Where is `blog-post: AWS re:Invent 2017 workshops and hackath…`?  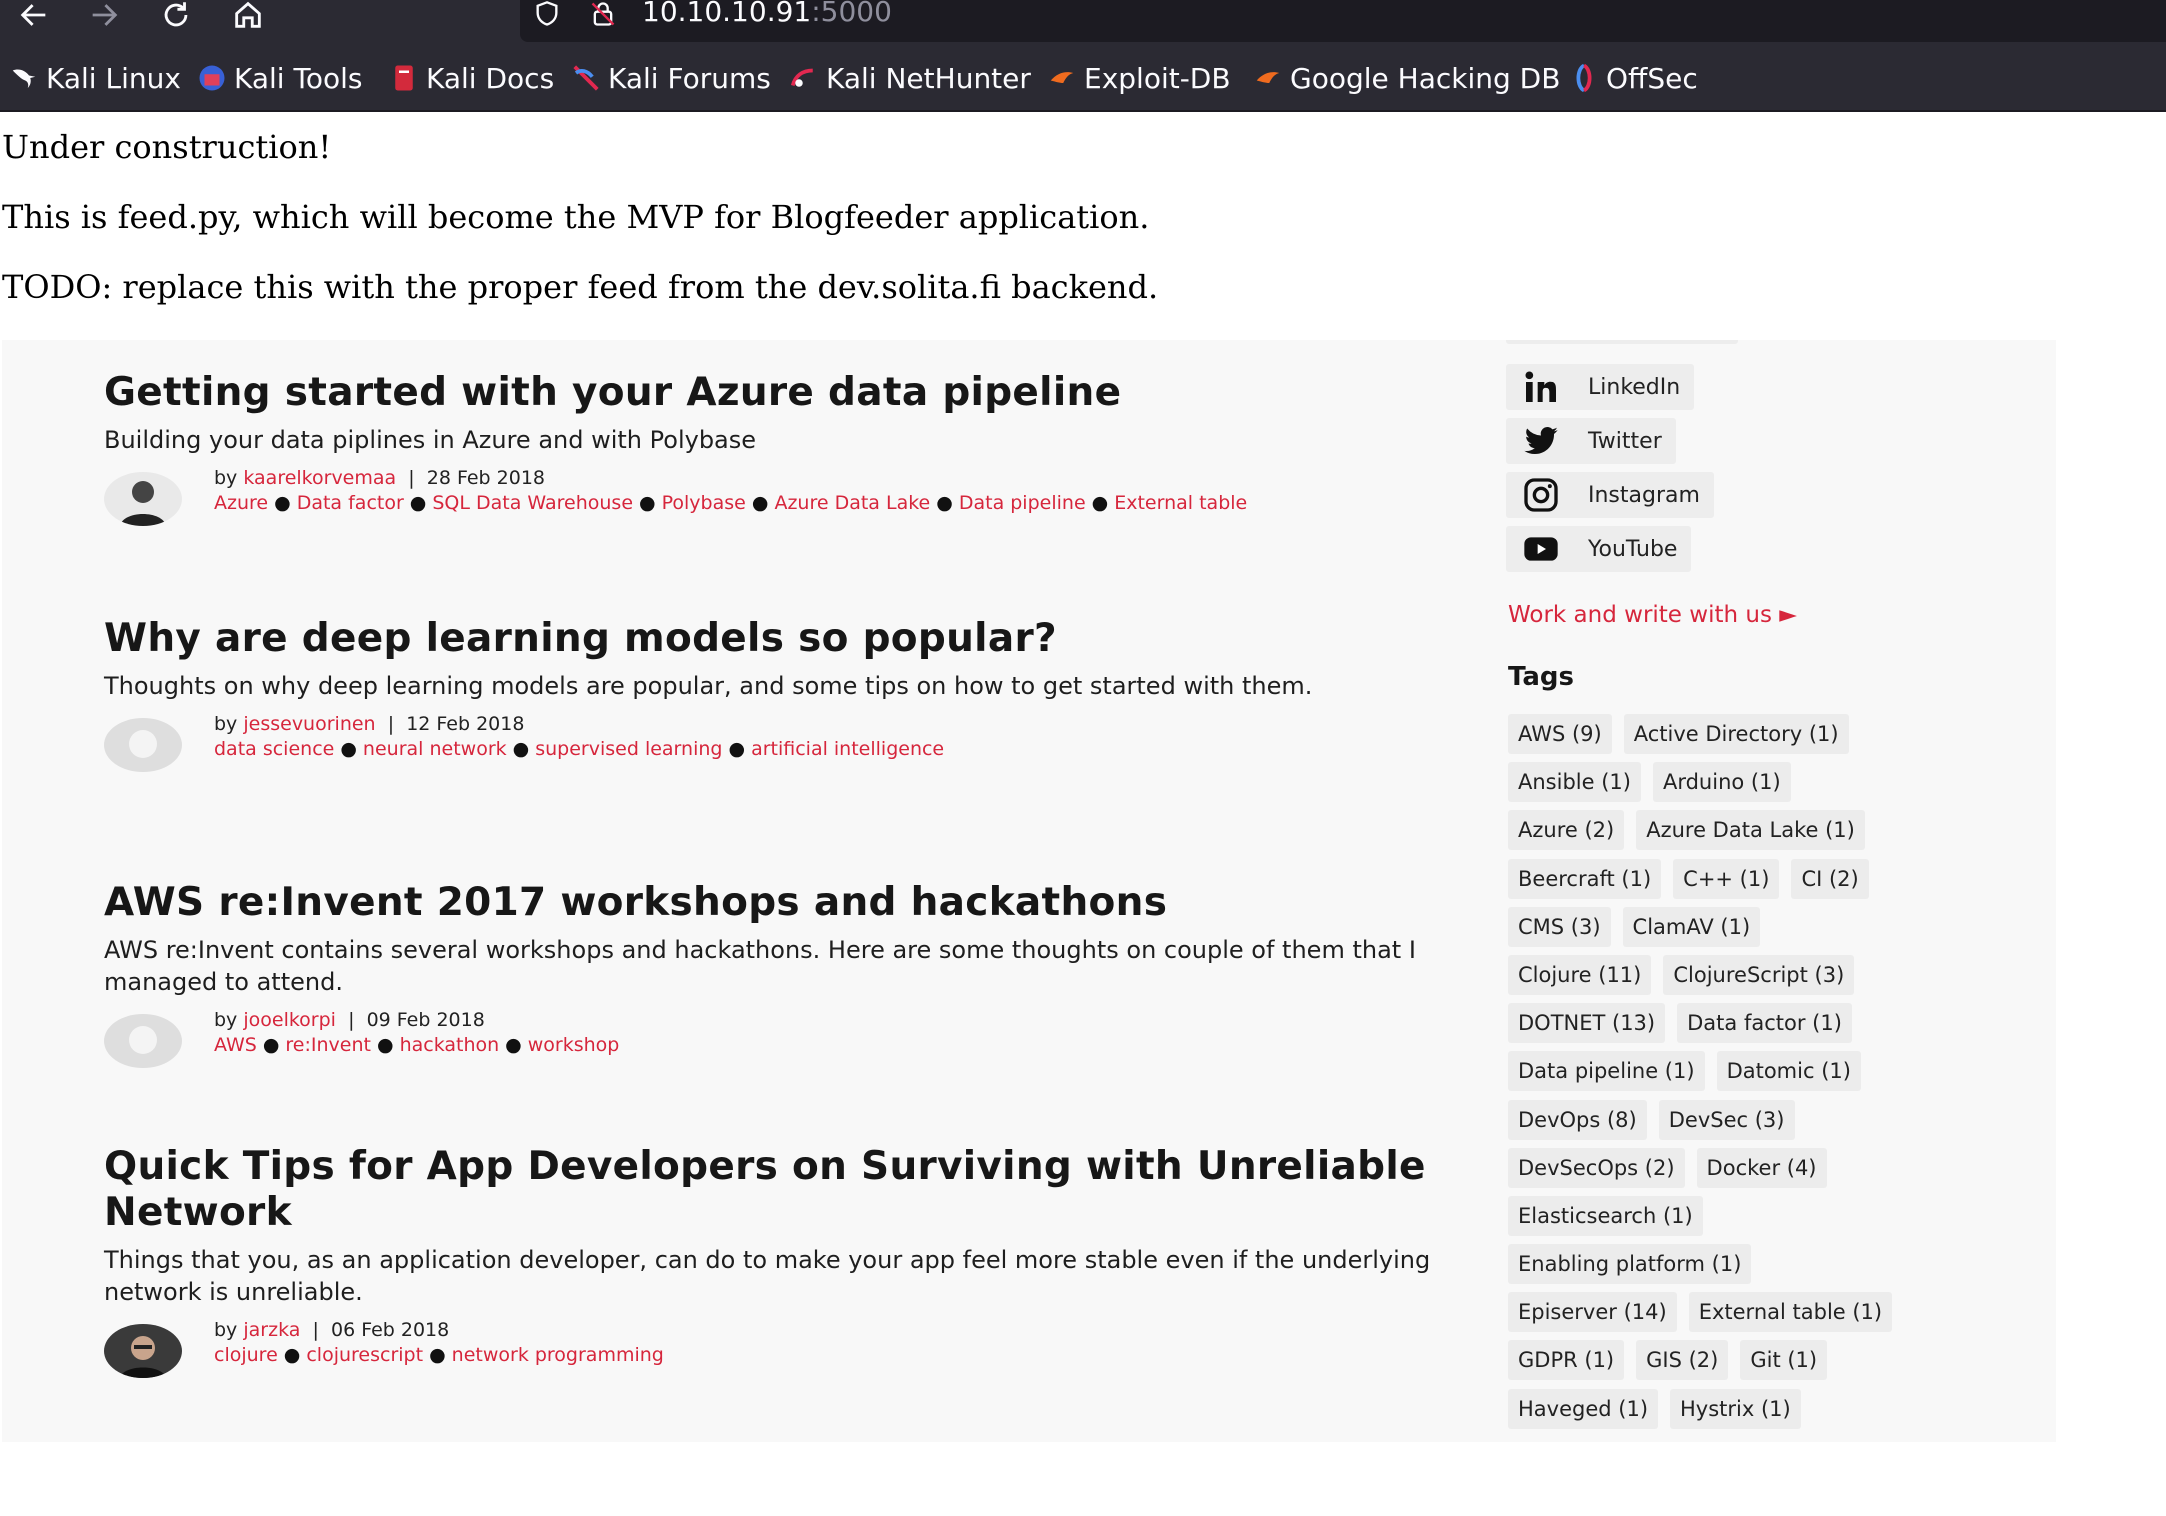
blog-post: AWS re:Invent 2017 workshops and hackath… is located at coordinates (774, 974).